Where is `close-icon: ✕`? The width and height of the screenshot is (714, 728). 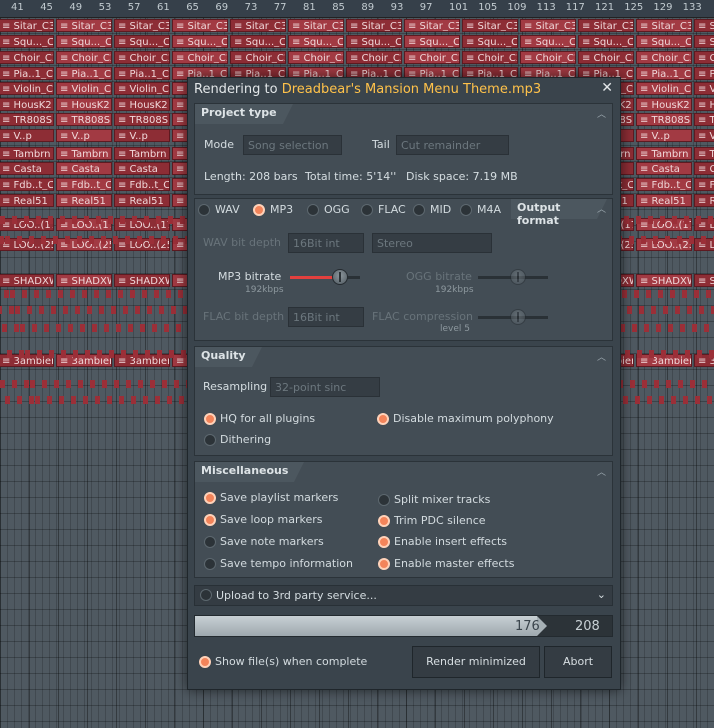 close-icon: ✕ is located at coordinates (607, 88).